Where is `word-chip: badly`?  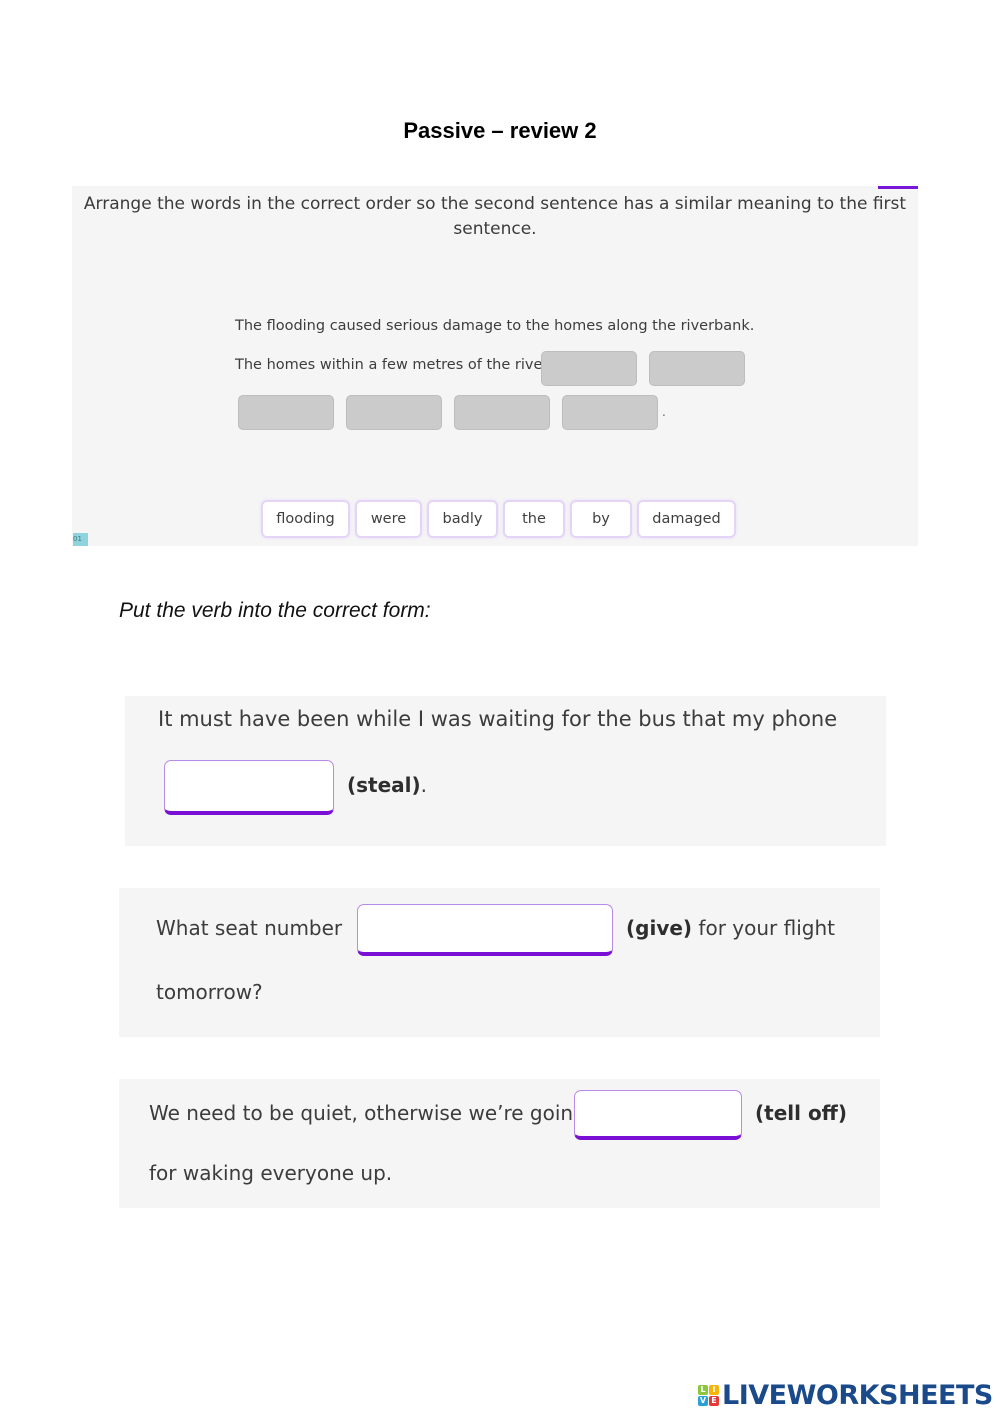
word-chip: badly is located at coordinates (462, 519).